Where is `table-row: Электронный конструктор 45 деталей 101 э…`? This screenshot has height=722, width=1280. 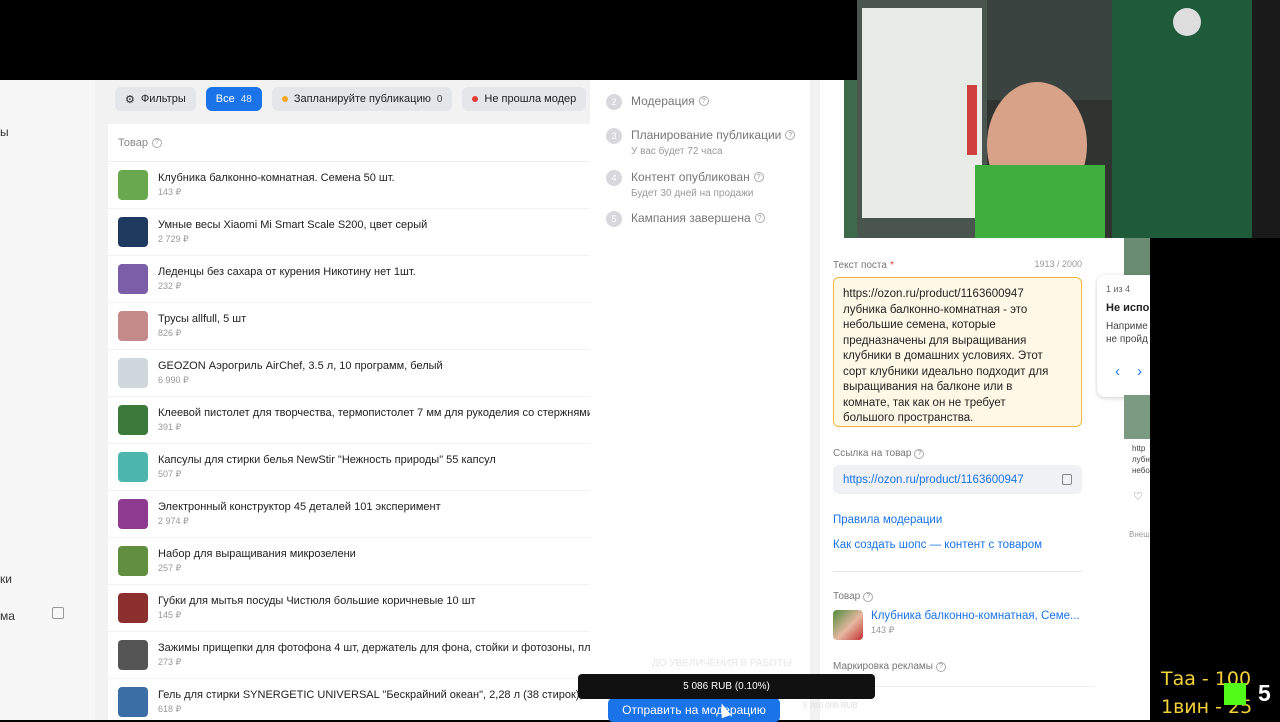 table-row: Электронный конструктор 45 деталей 101 э… is located at coordinates (353, 514).